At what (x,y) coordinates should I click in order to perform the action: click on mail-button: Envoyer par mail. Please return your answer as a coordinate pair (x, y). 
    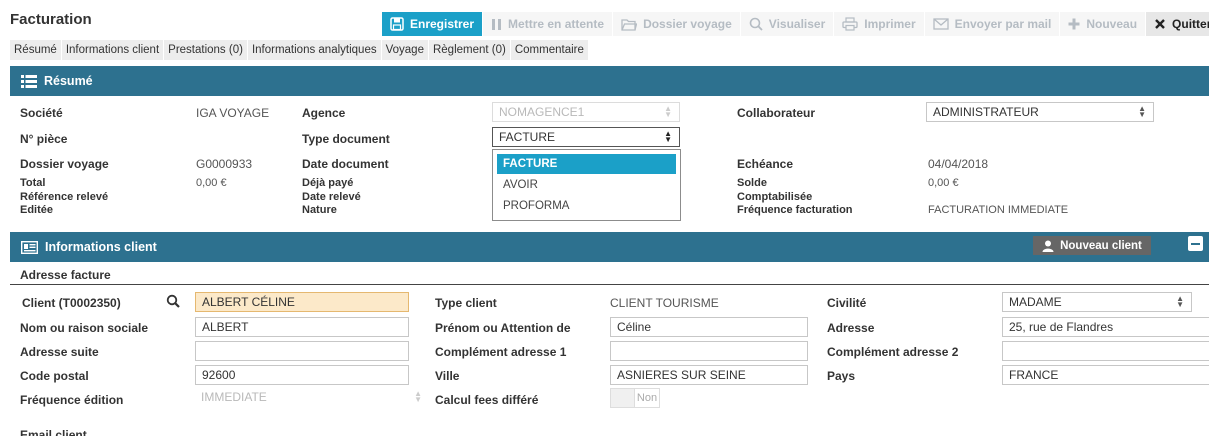
    Looking at the image, I should click on (991, 24).